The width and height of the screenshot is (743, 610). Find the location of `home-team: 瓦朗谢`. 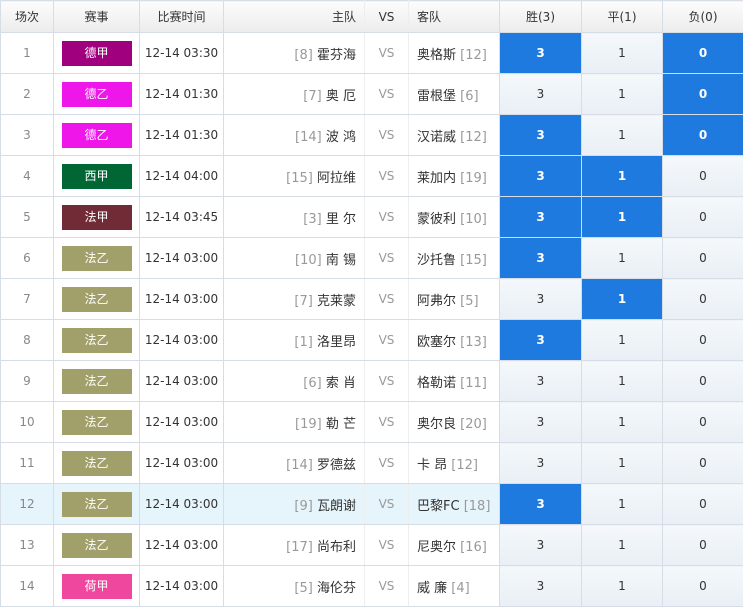

home-team: 瓦朗谢 is located at coordinates (336, 506).